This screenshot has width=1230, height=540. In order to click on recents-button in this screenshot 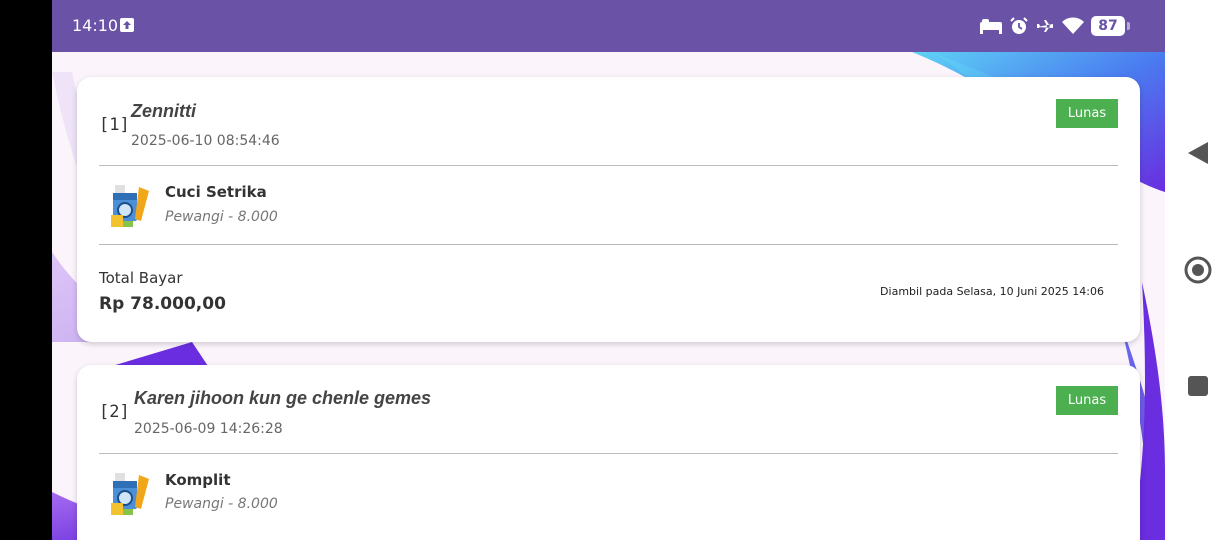, I will do `click(1197, 386)`.